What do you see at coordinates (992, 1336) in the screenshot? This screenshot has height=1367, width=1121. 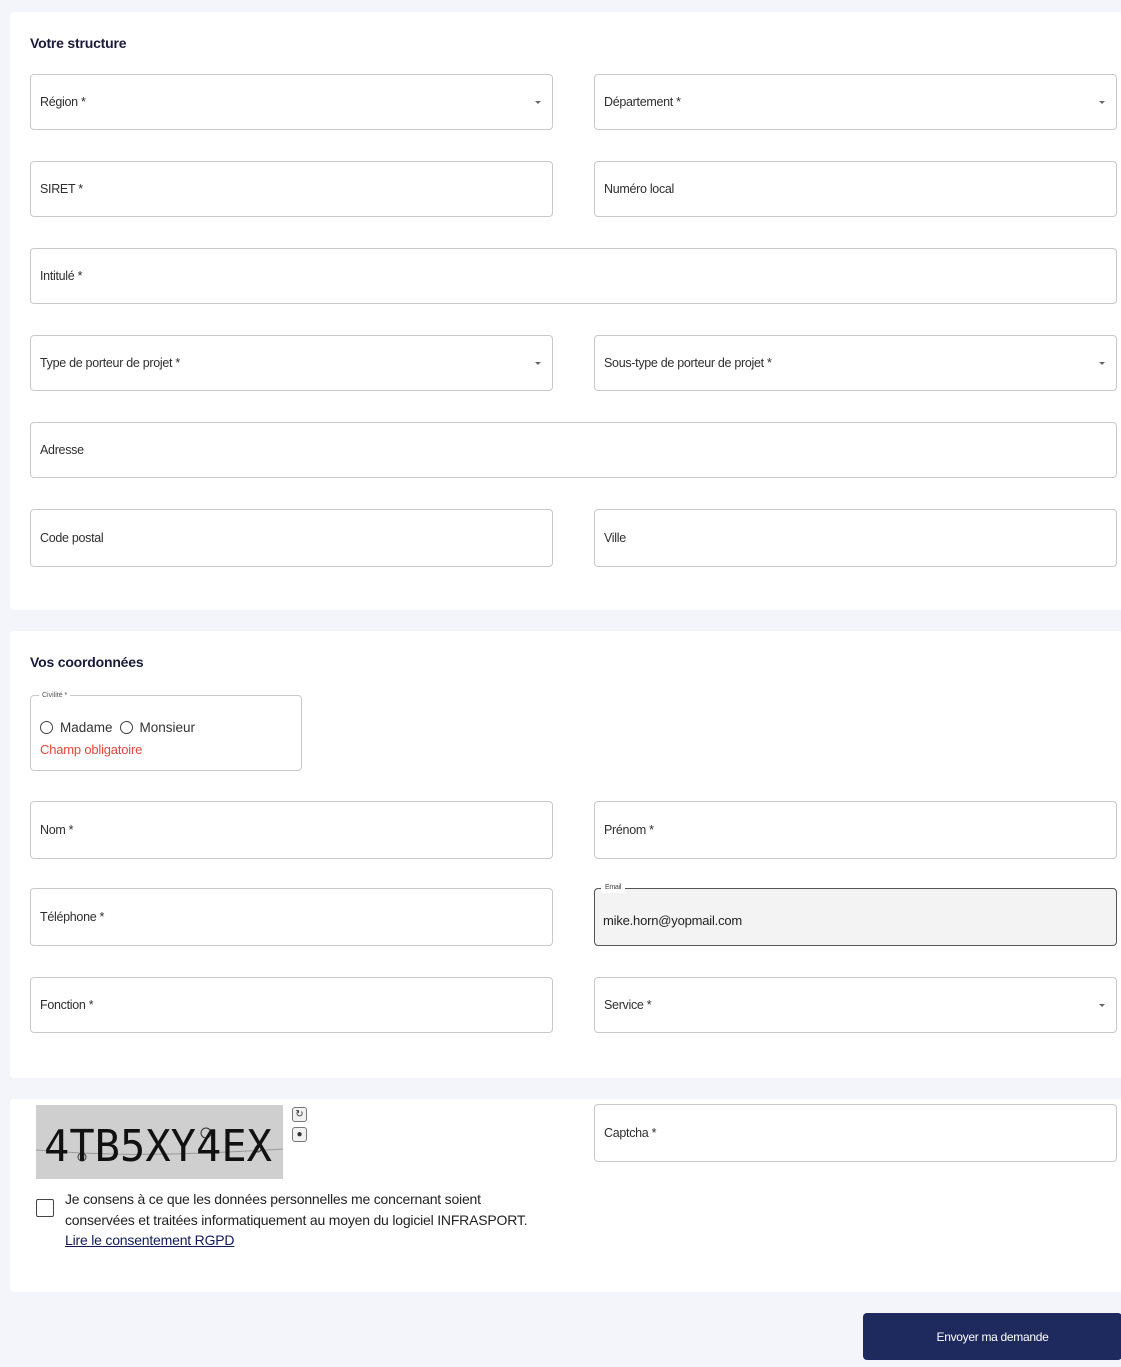 I see `submit-button: Envoyer ma demande` at bounding box center [992, 1336].